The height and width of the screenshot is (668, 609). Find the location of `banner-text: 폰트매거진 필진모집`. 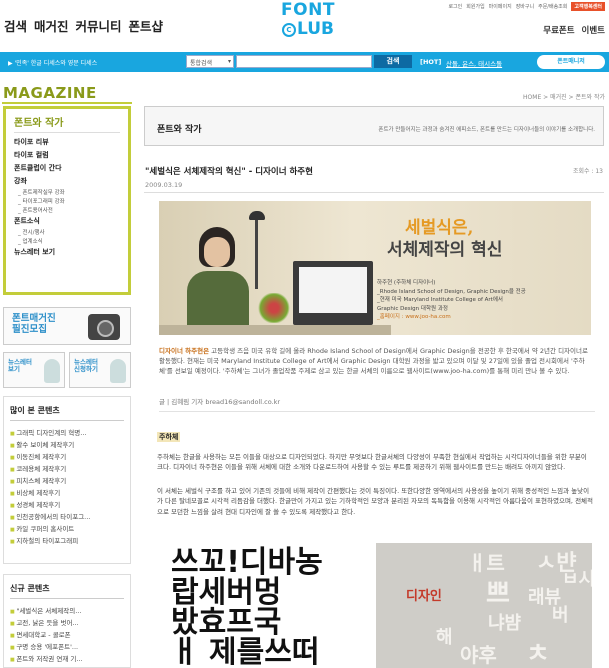

banner-text: 폰트매거진 필진모집 is located at coordinates (34, 324).